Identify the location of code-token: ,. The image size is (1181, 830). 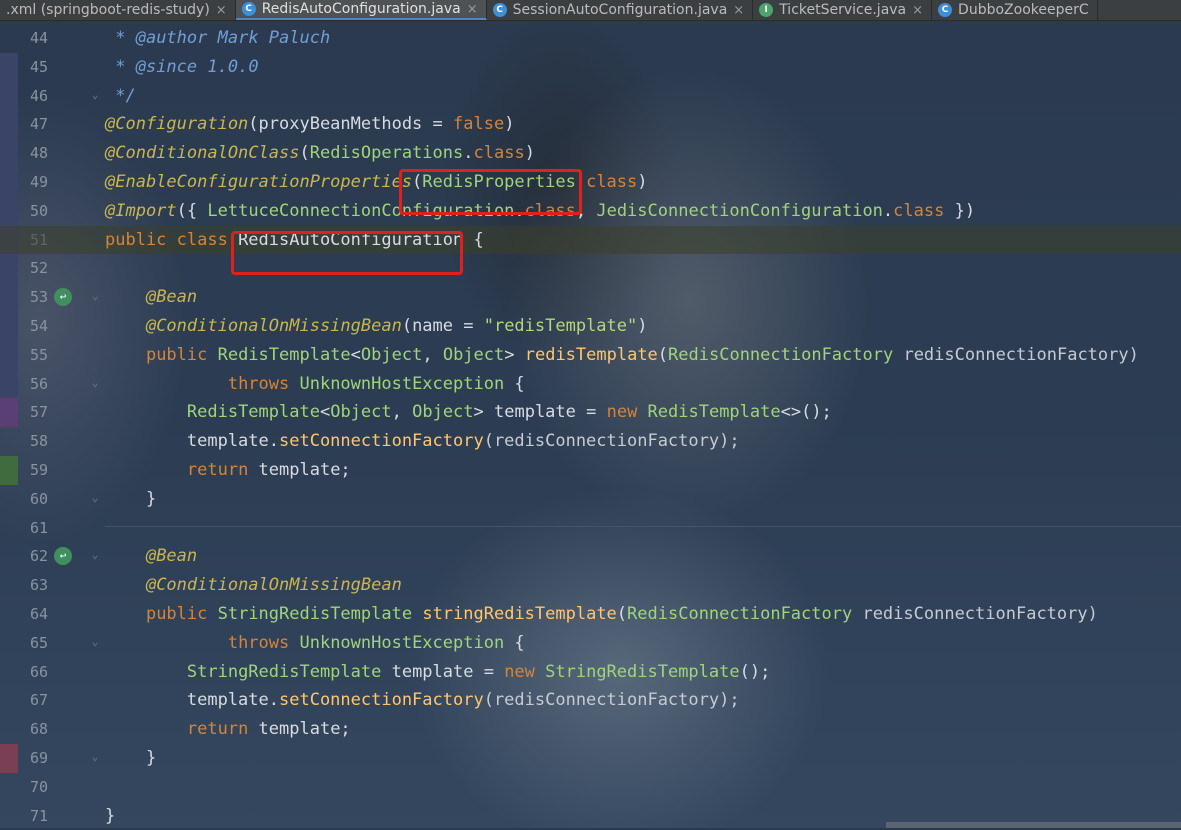
(402, 412).